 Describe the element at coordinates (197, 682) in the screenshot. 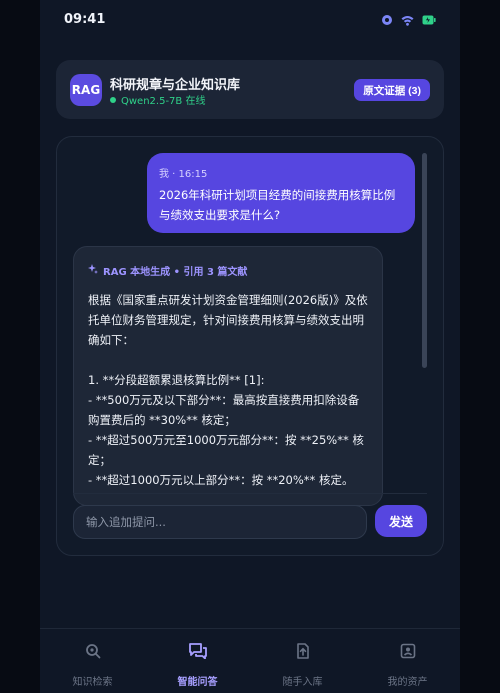

I see `nav-label-smart-qa: 智能问答` at that location.